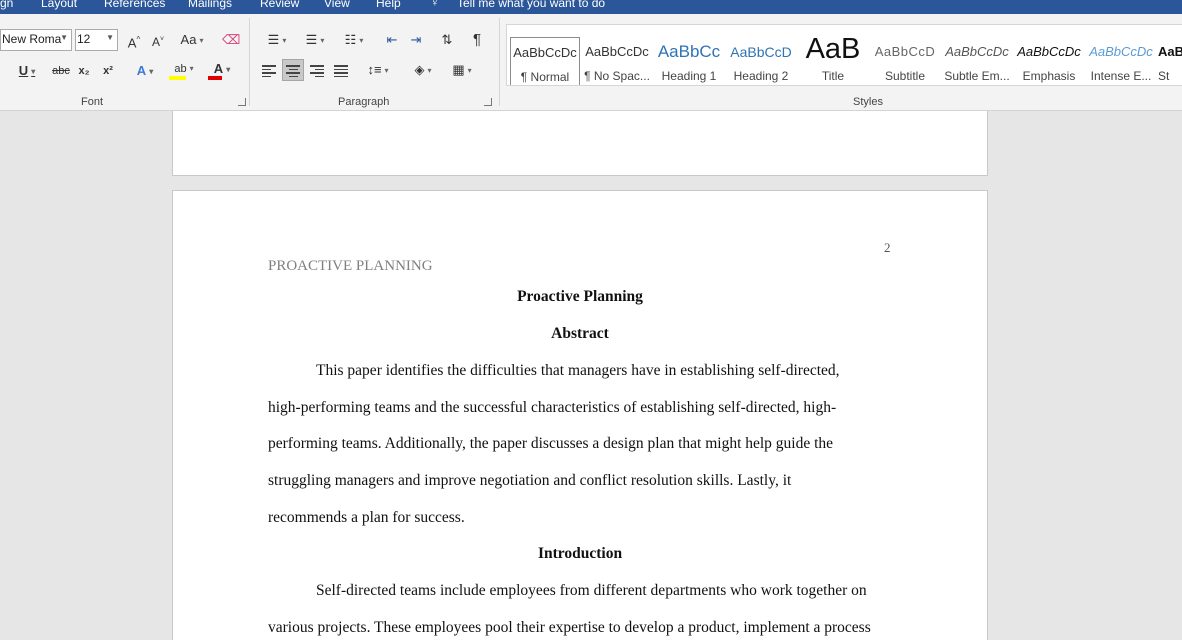  What do you see at coordinates (350, 266) in the screenshot?
I see `running-head: PROACTIVE PLANNING` at bounding box center [350, 266].